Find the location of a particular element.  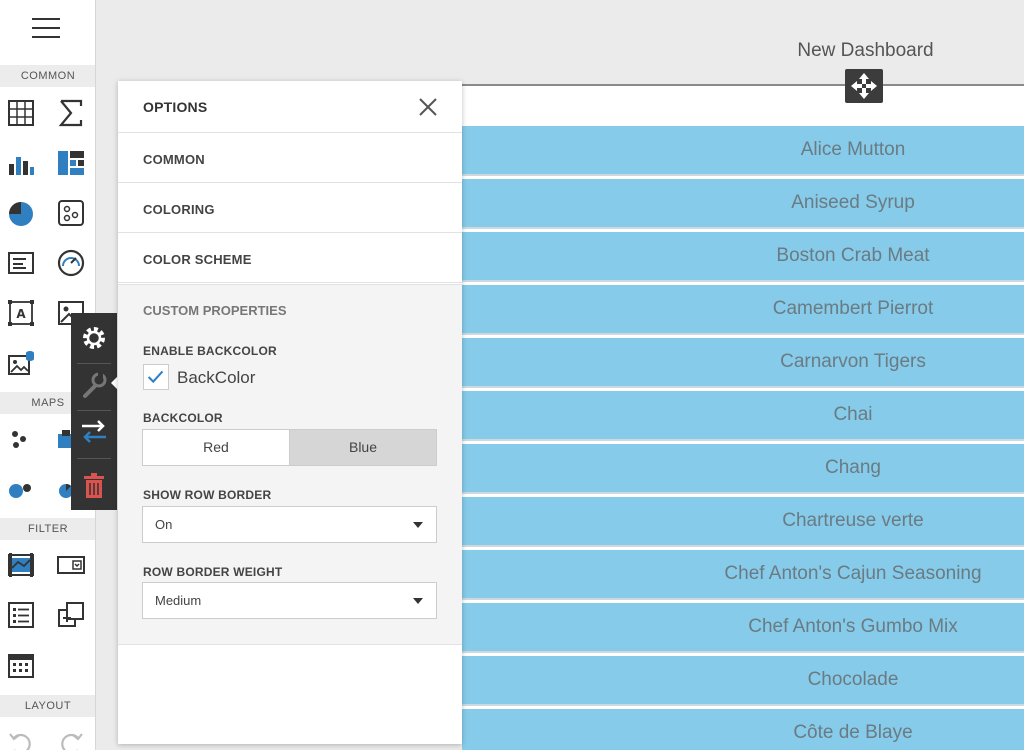

item-action-bar is located at coordinates (94, 411).